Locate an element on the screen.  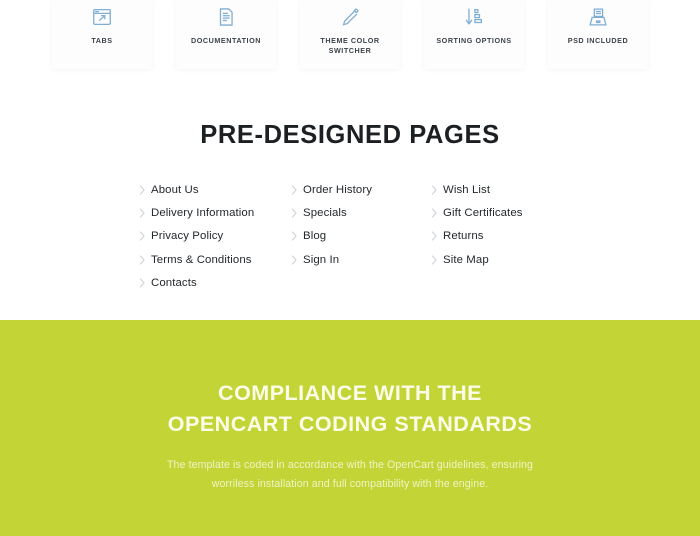
list-item-label: Blog is located at coordinates (315, 236).